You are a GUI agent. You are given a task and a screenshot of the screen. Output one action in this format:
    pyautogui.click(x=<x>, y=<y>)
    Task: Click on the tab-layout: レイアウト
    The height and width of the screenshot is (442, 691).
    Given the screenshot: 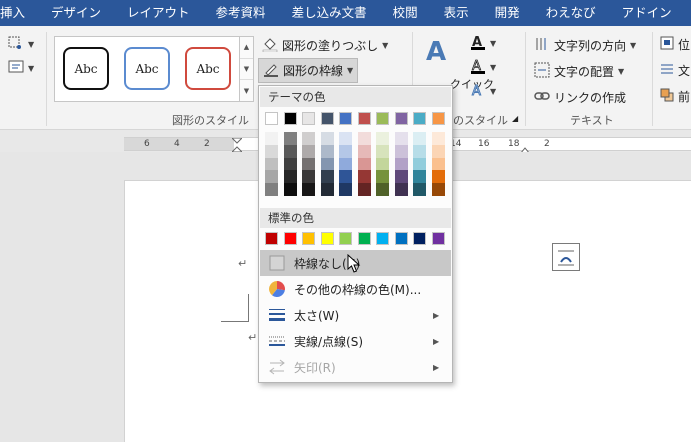 What is the action you would take?
    pyautogui.click(x=158, y=13)
    